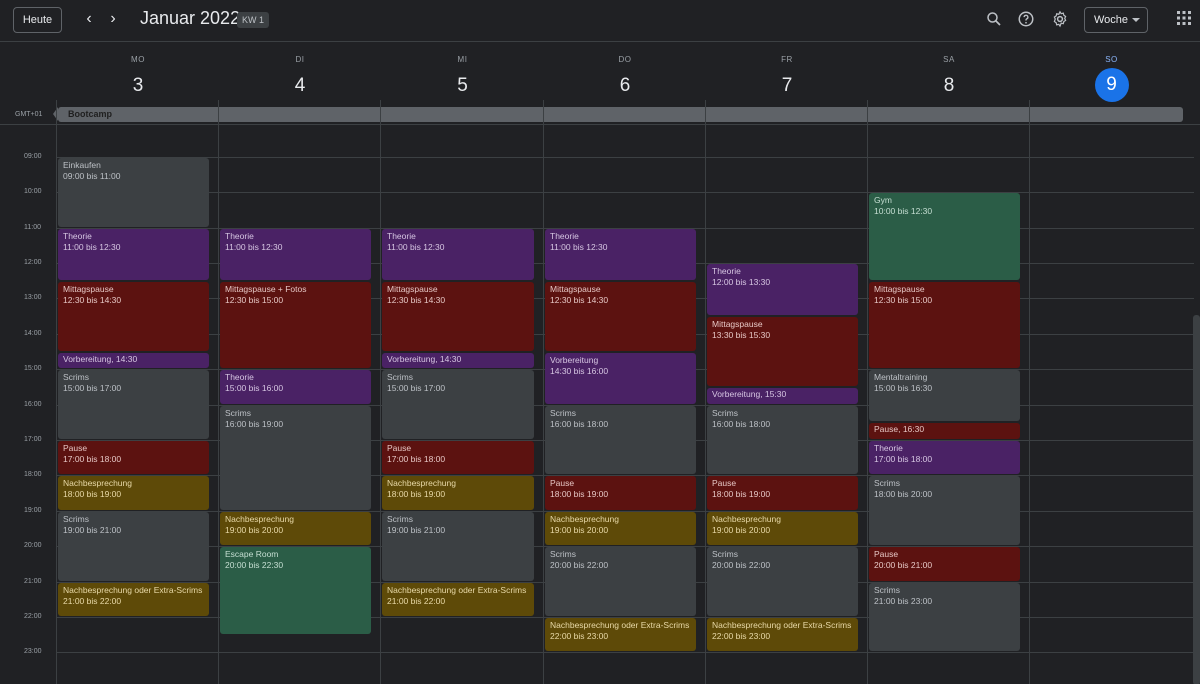  Describe the element at coordinates (92, 175) in the screenshot. I see `event-time: 09:00 bis 11:00` at that location.